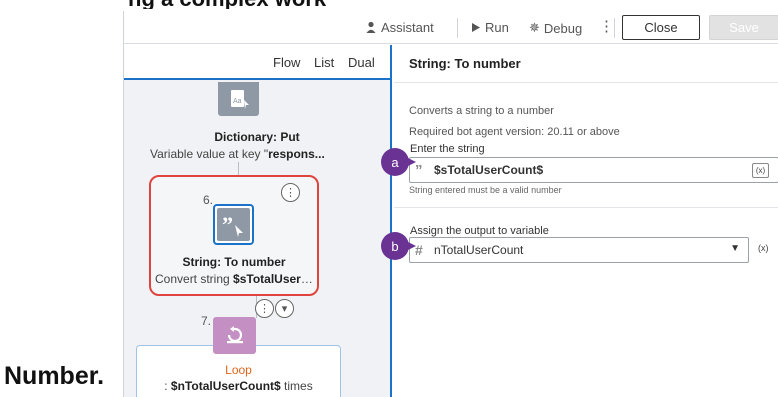 This screenshot has width=778, height=397. What do you see at coordinates (447, 149) in the screenshot?
I see `string-field-label: Enter the string` at bounding box center [447, 149].